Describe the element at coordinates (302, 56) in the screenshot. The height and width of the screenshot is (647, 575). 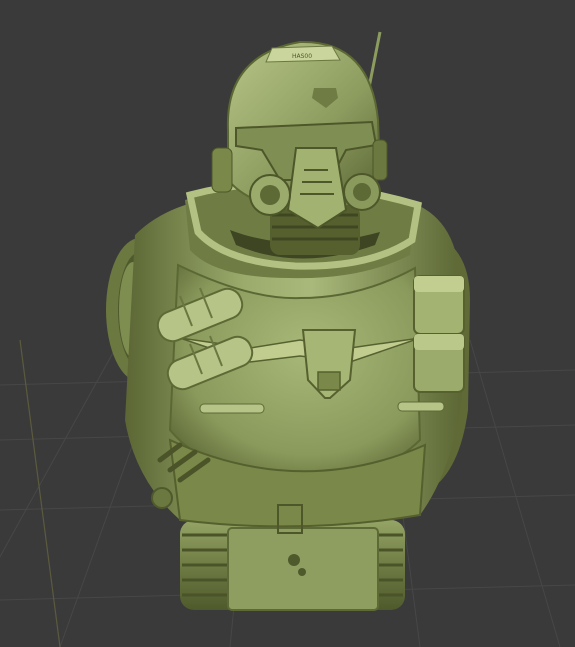
I see `helmet-marking: HAS00` at that location.